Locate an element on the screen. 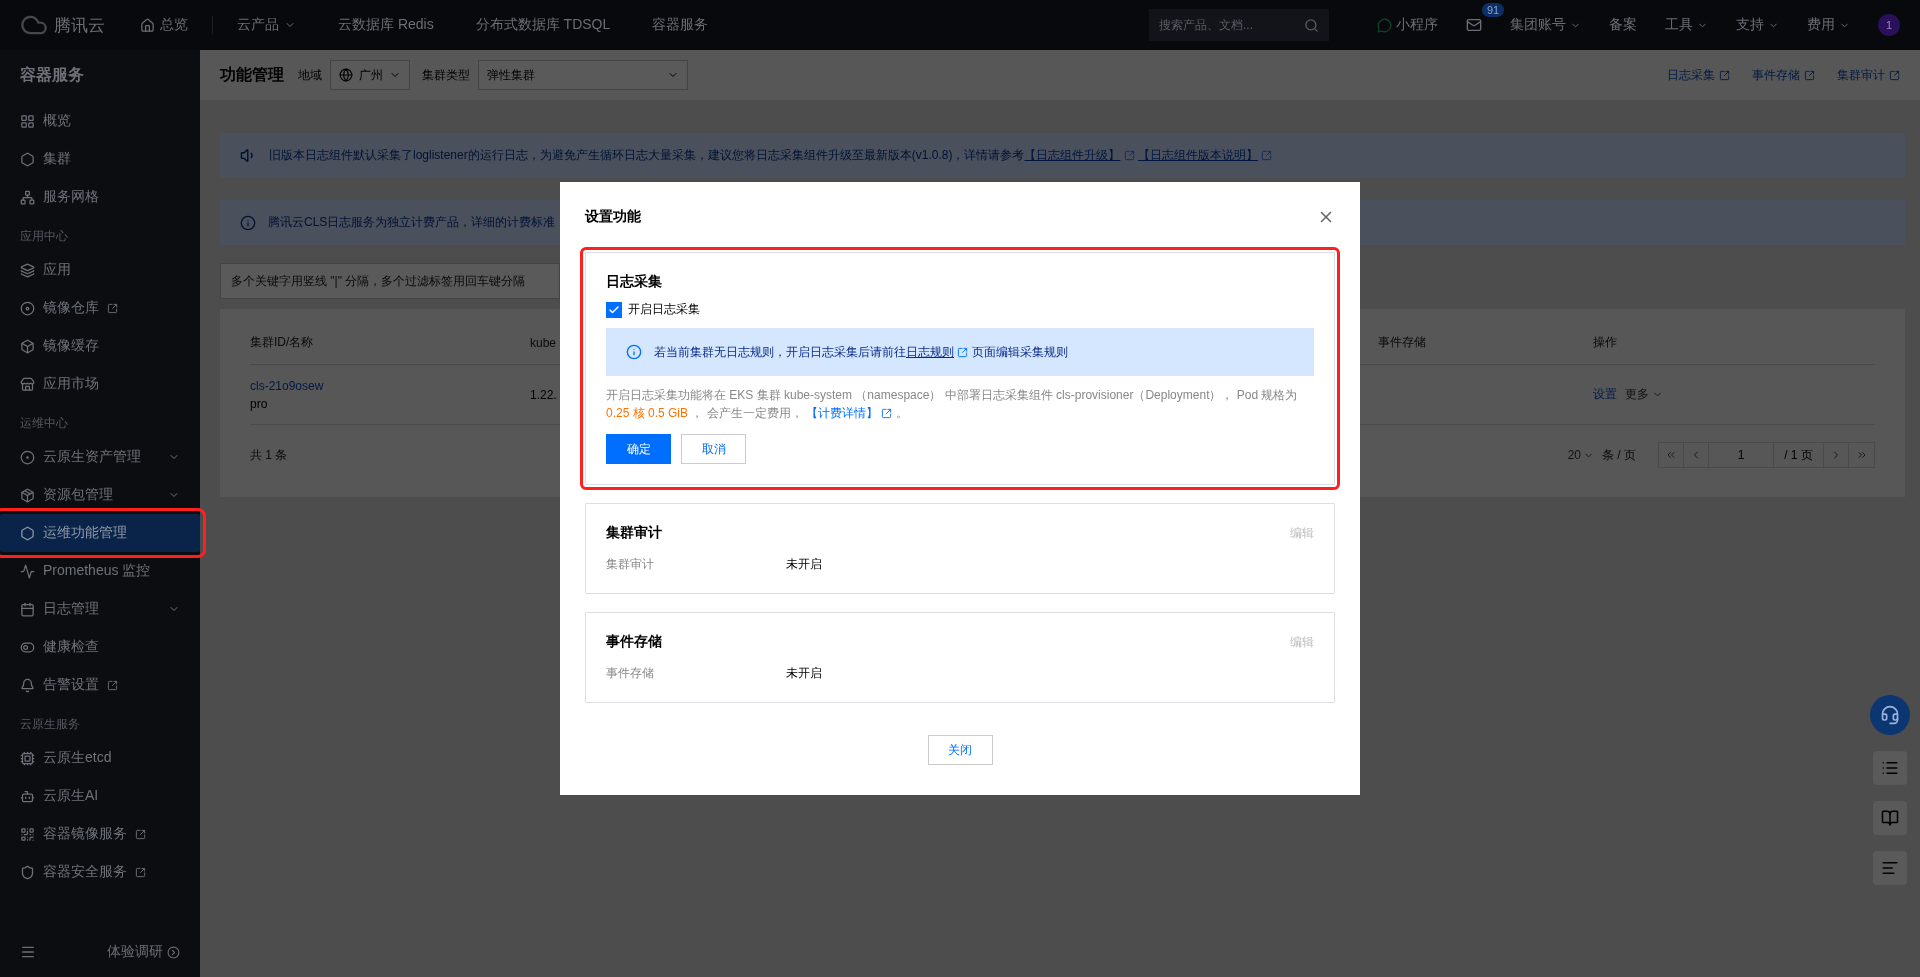 This screenshot has height=977, width=1920. sidebar-item: 镜像缓存 is located at coordinates (100, 346).